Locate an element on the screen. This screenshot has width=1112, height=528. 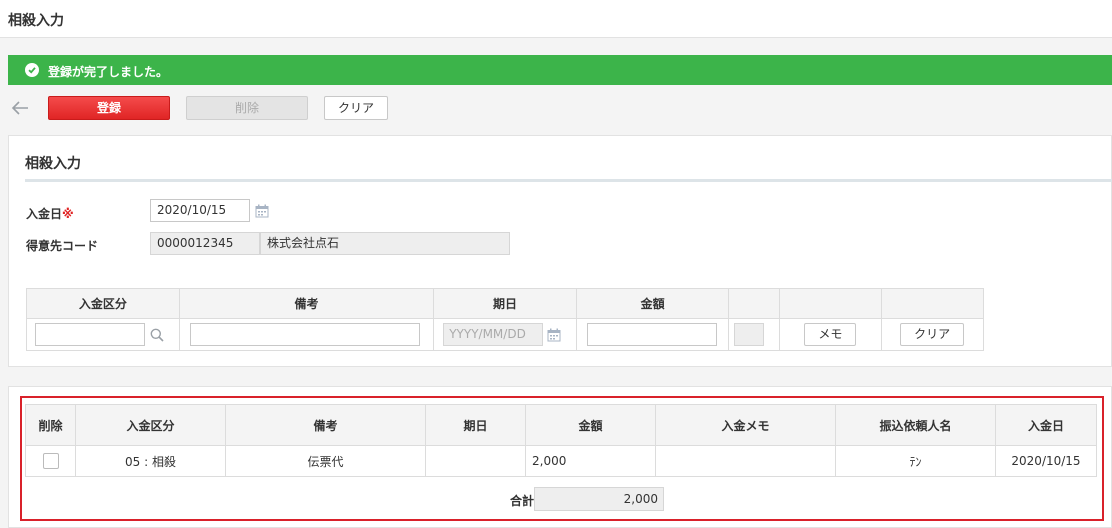
deposit-date-input: 2020/10/15 is located at coordinates (200, 210).